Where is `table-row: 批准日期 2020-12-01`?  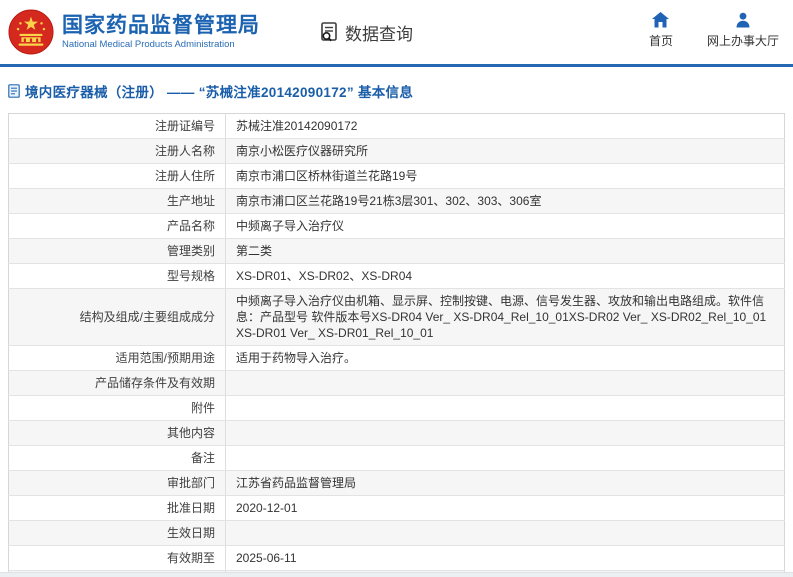 table-row: 批准日期 2020-12-01 is located at coordinates (396, 508).